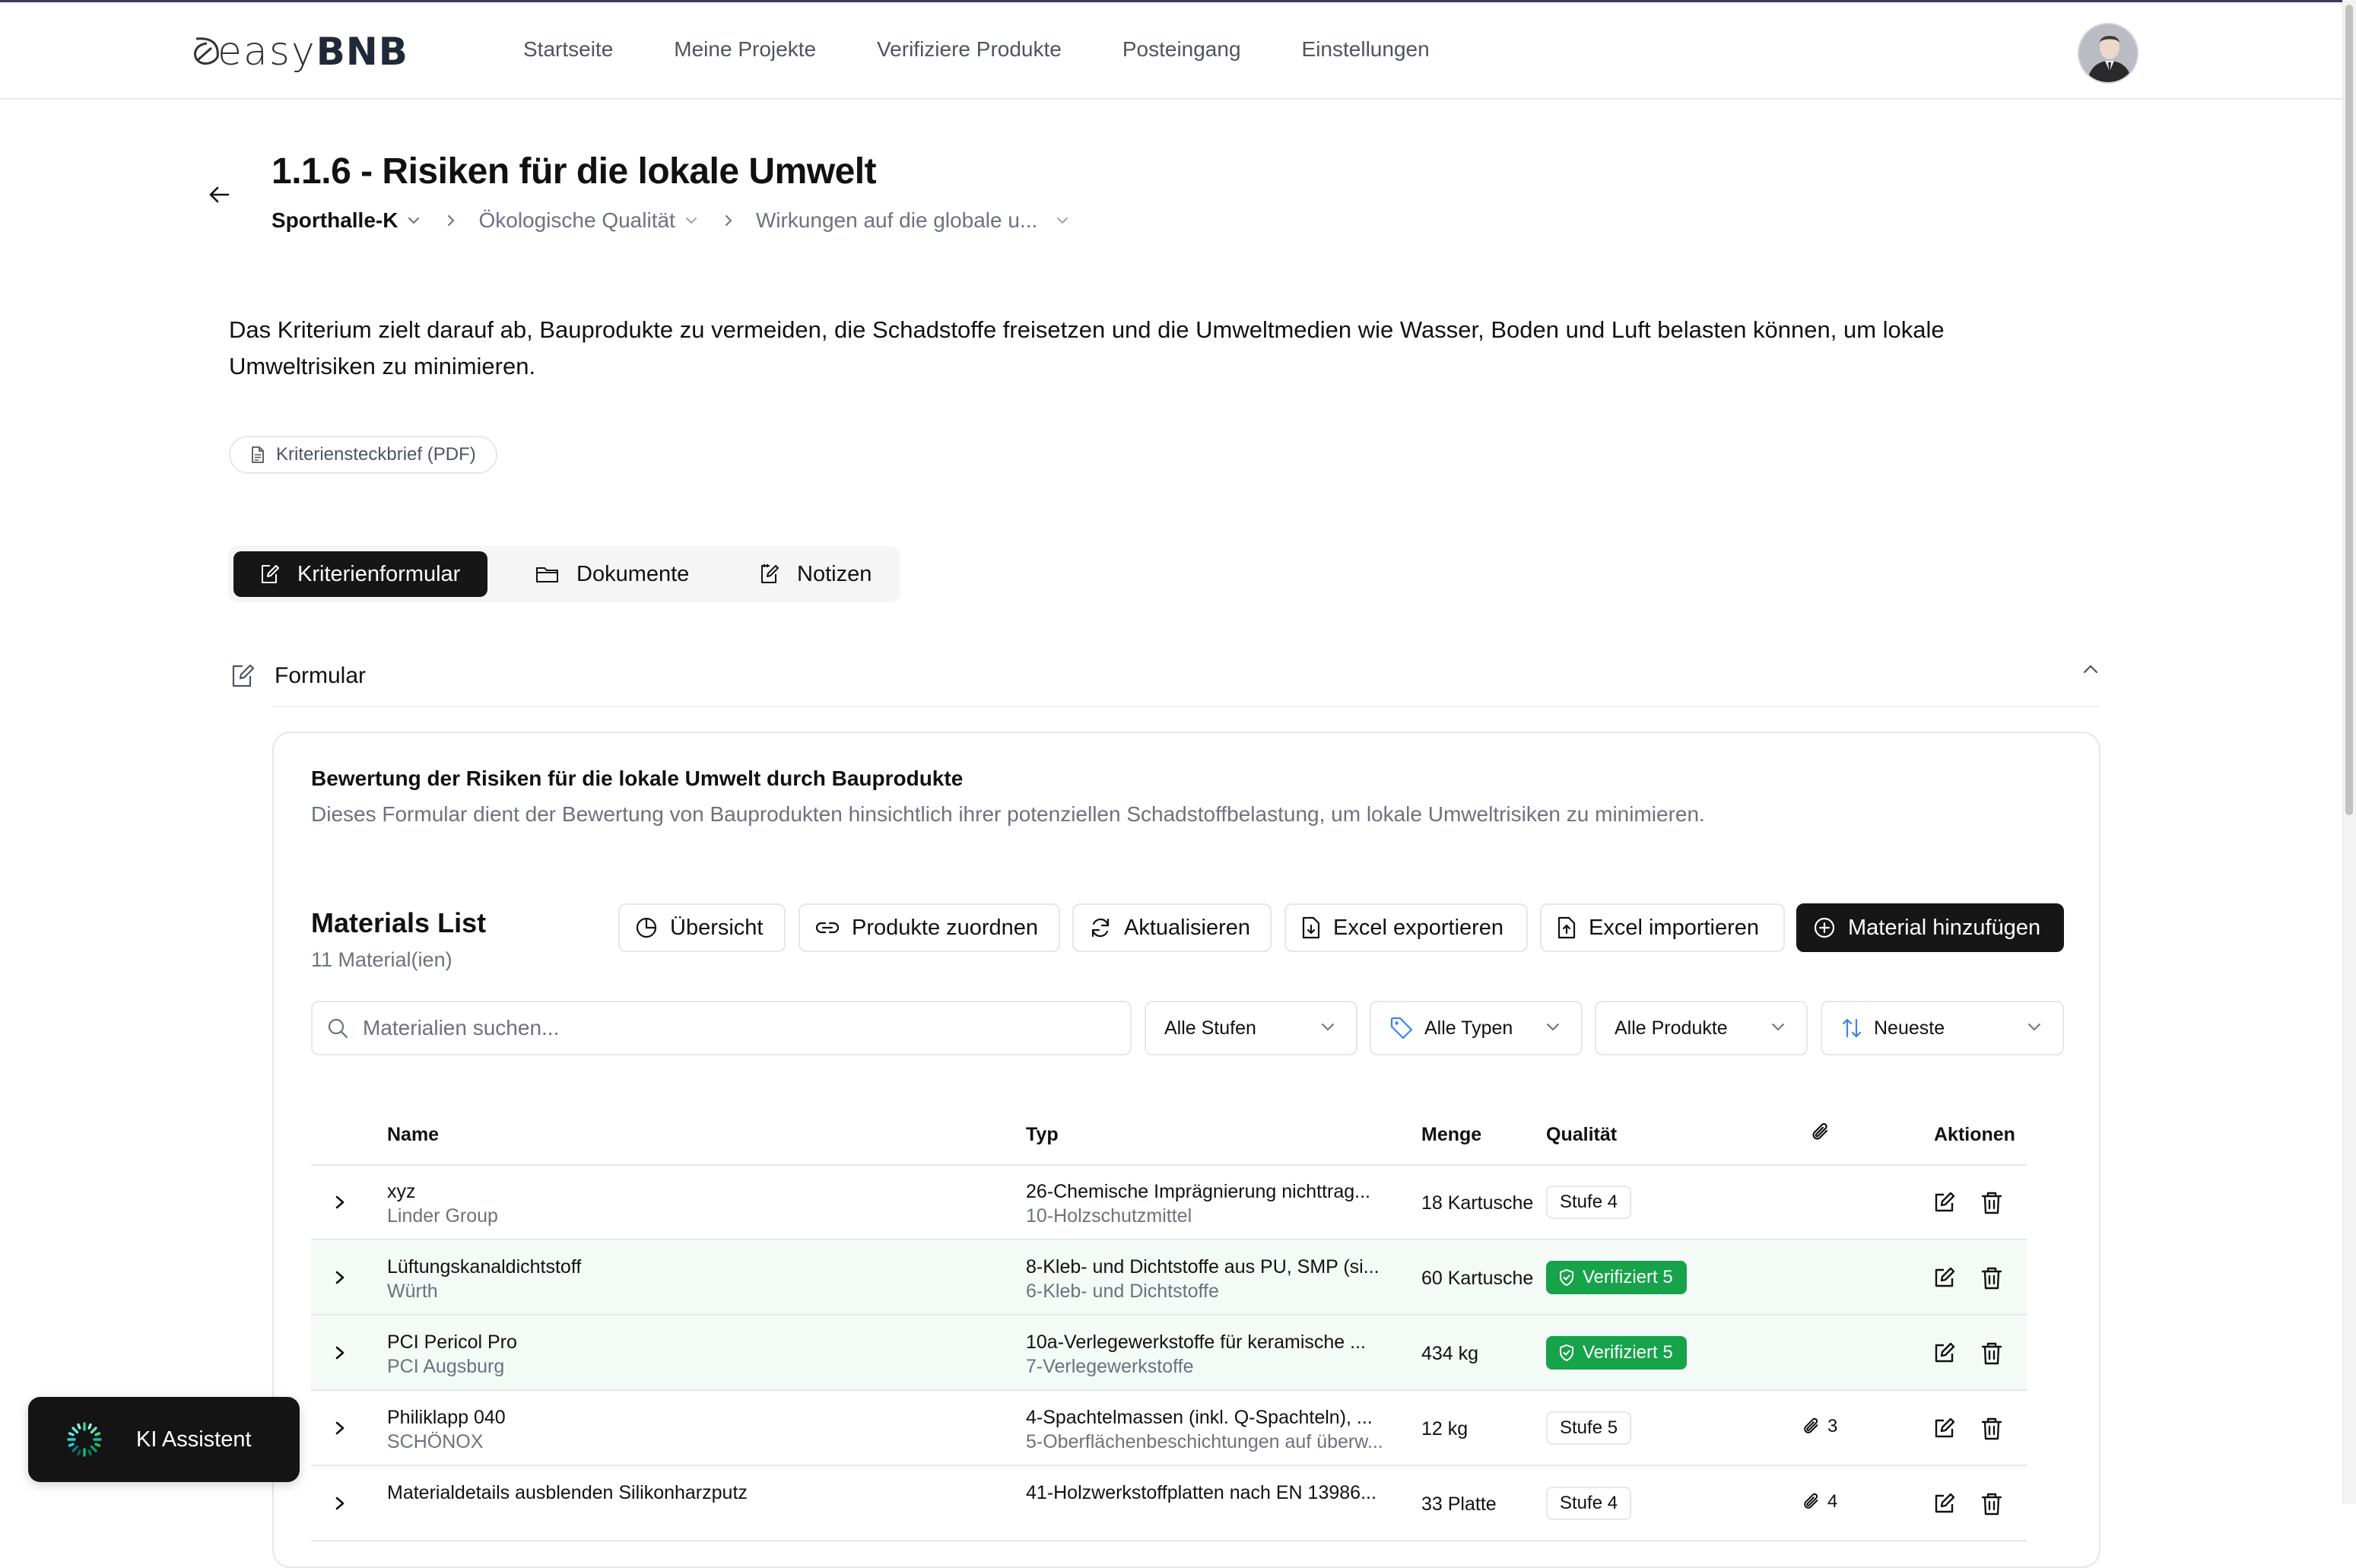  What do you see at coordinates (1662, 928) in the screenshot?
I see `excel-import-button: Excel importieren` at bounding box center [1662, 928].